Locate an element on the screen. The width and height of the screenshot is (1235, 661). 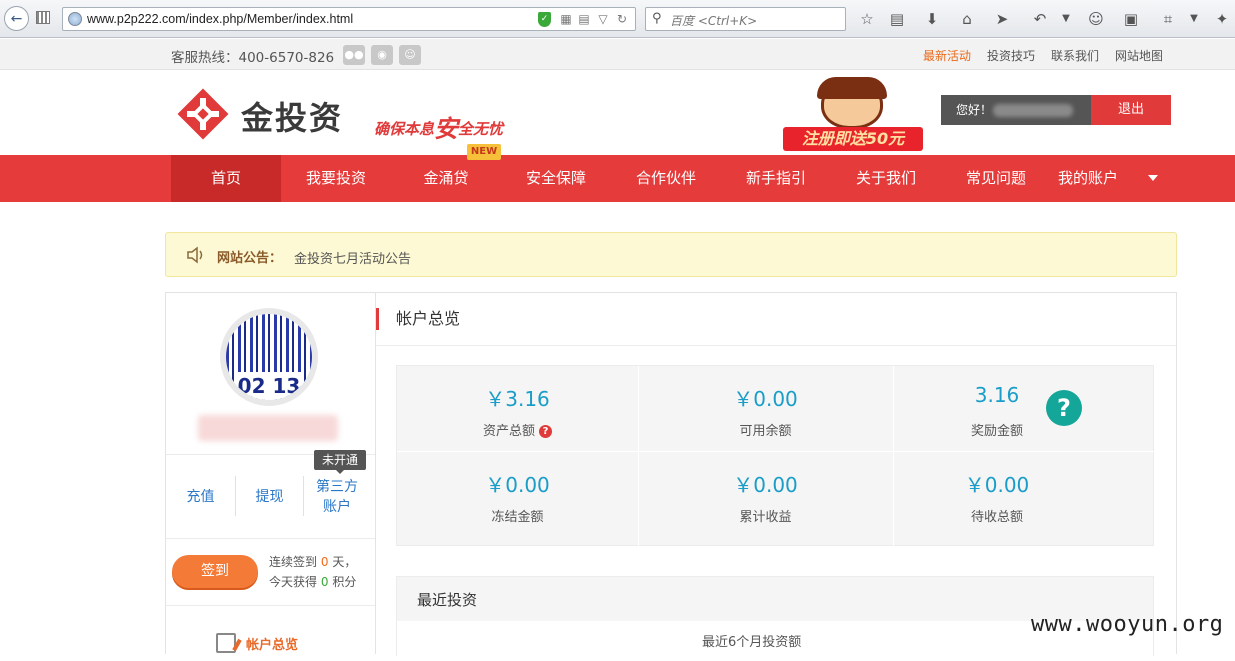
nav-invest: 我要投资 is located at coordinates (336, 178).